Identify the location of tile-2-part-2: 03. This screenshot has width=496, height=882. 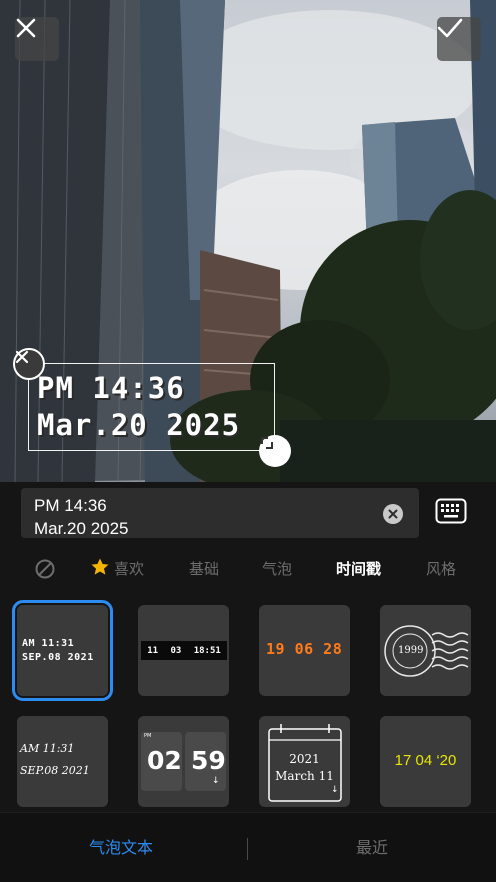
(176, 650).